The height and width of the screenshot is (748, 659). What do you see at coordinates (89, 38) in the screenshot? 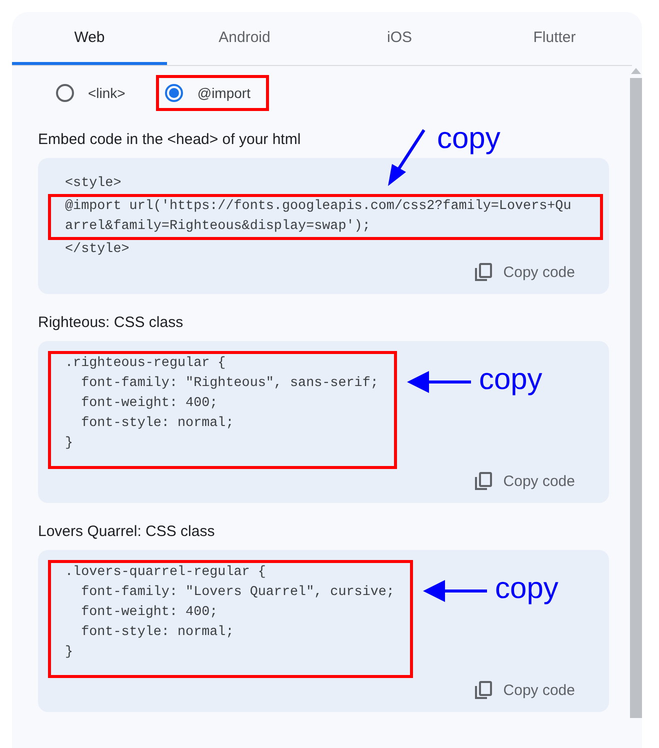
I see `tab: Web` at bounding box center [89, 38].